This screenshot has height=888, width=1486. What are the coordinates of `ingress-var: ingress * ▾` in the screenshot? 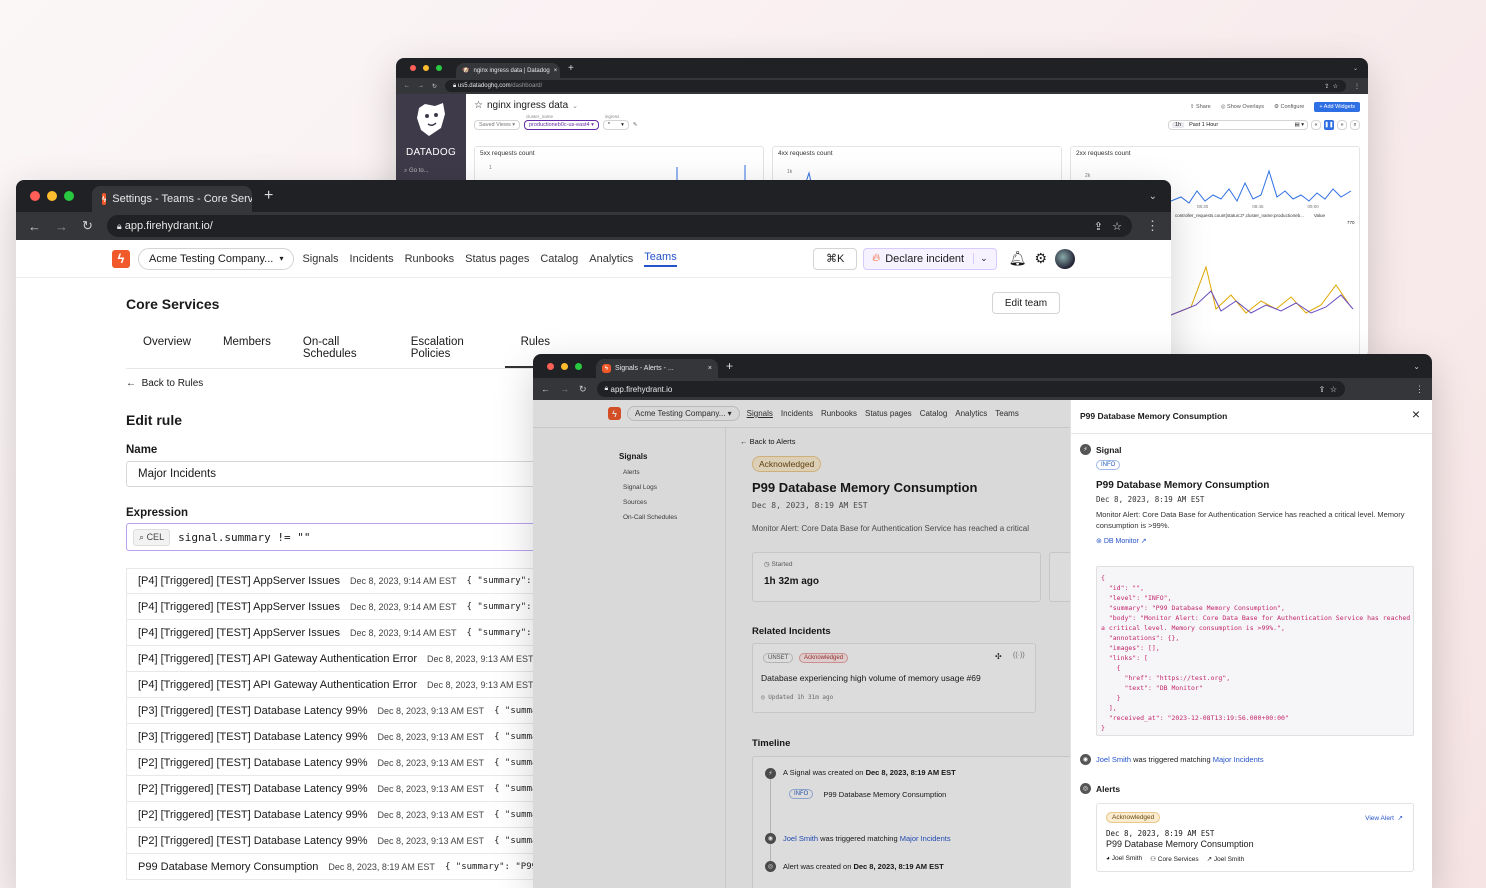 It's located at (615, 122).